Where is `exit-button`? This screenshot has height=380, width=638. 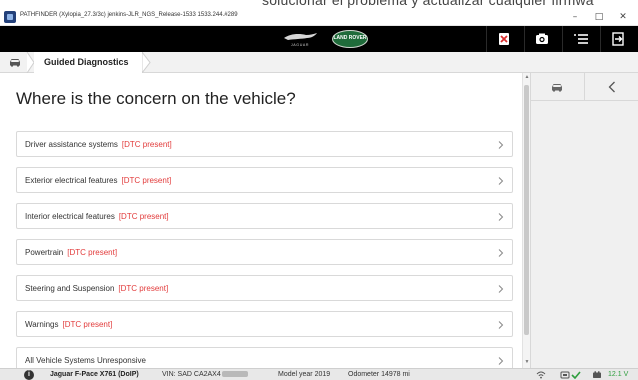 exit-button is located at coordinates (617, 39).